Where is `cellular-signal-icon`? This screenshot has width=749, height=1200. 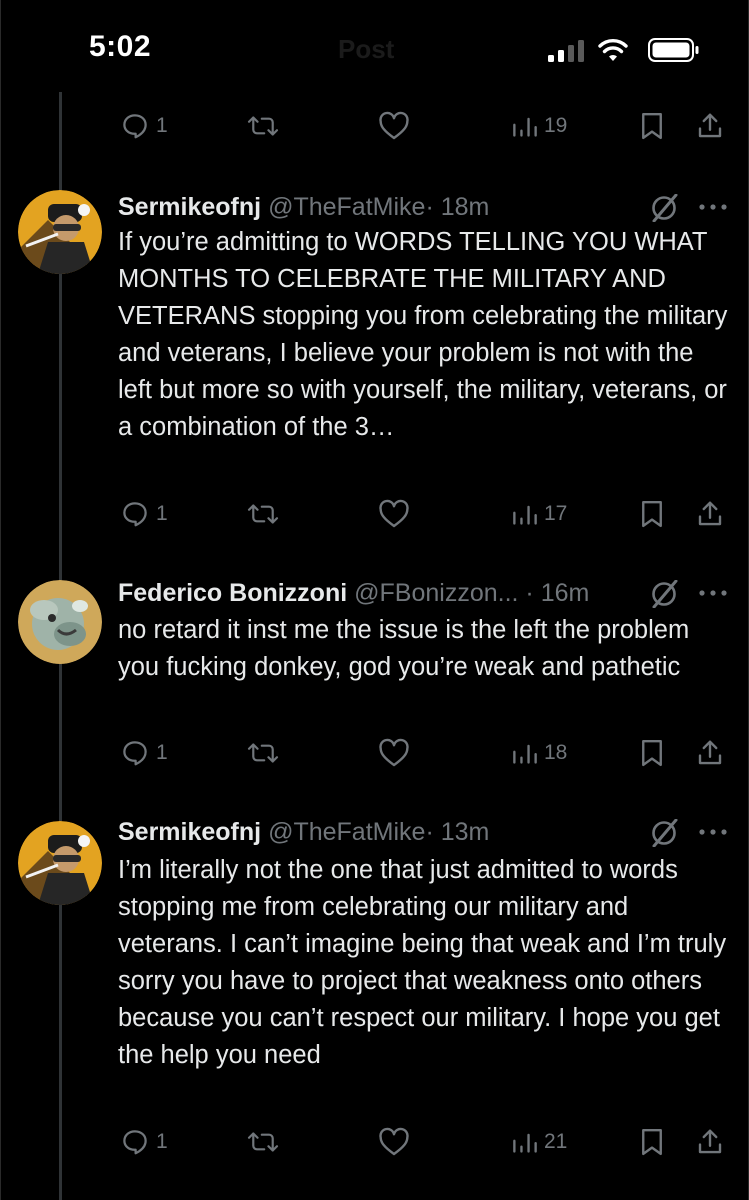
cellular-signal-icon is located at coordinates (566, 51).